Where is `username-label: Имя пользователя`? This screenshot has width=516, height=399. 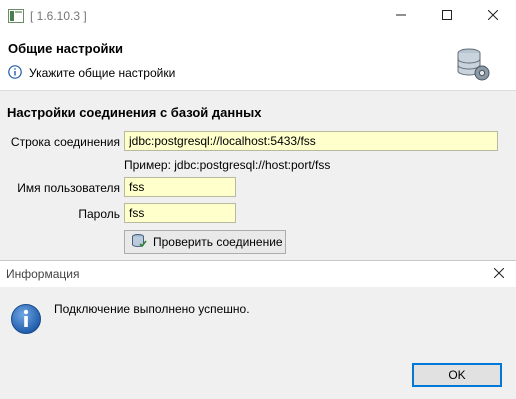
username-label: Имя пользователя is located at coordinates (68, 188).